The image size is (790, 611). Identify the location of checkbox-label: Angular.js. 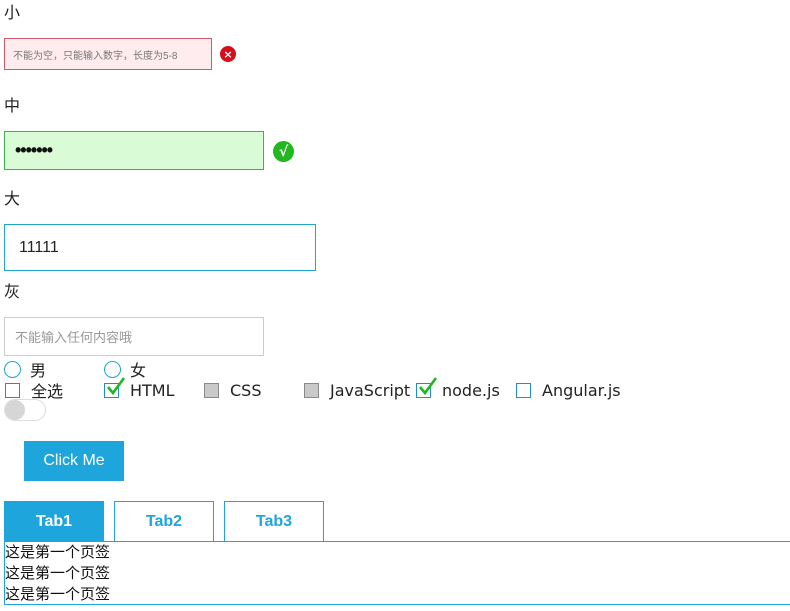
(581, 390).